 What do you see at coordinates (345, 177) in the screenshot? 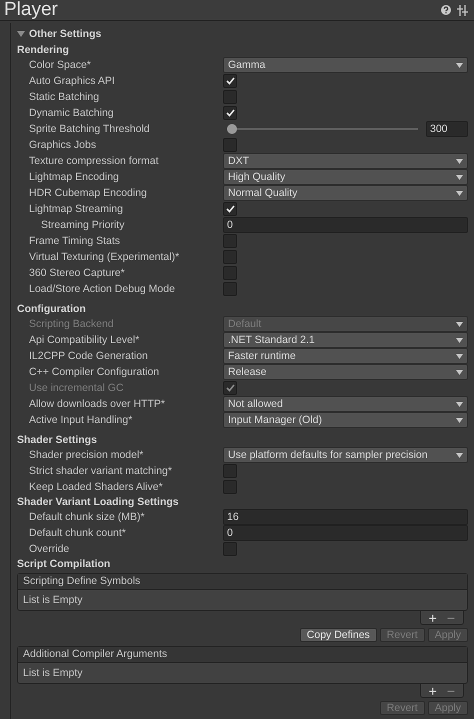
I see `dropdown: High Quality` at bounding box center [345, 177].